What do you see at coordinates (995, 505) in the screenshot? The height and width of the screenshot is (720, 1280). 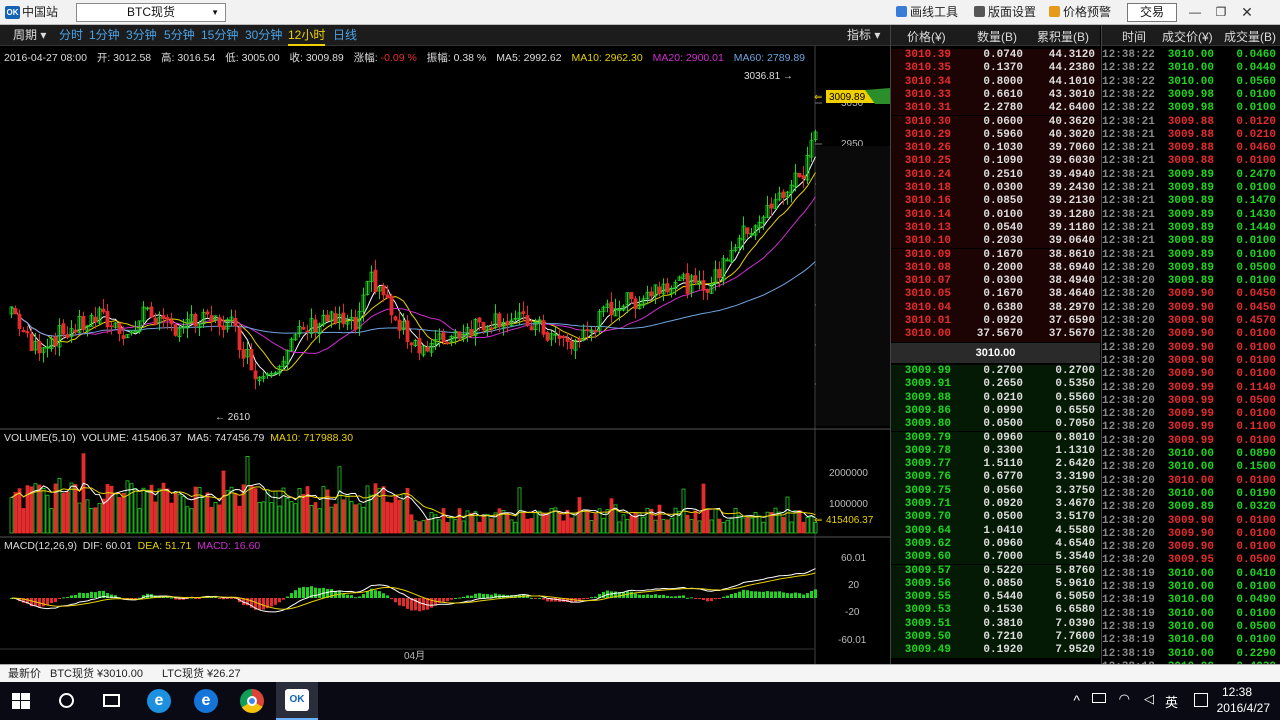 I see `bid-row: 3009.71 0.0920 3.4670` at bounding box center [995, 505].